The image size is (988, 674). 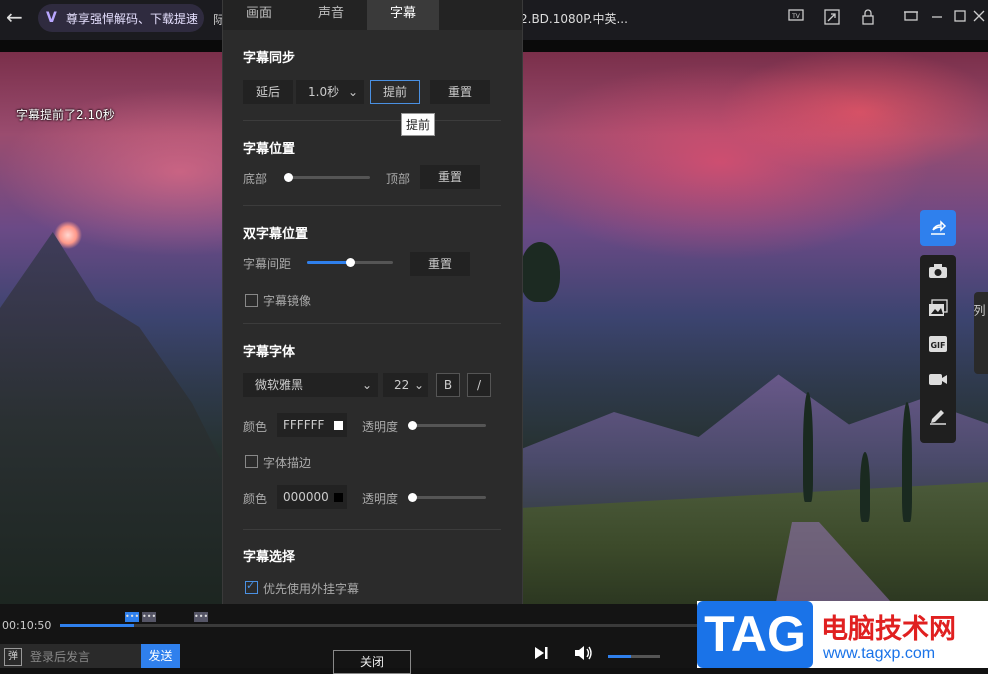 What do you see at coordinates (938, 309) in the screenshot?
I see `gallery-icon` at bounding box center [938, 309].